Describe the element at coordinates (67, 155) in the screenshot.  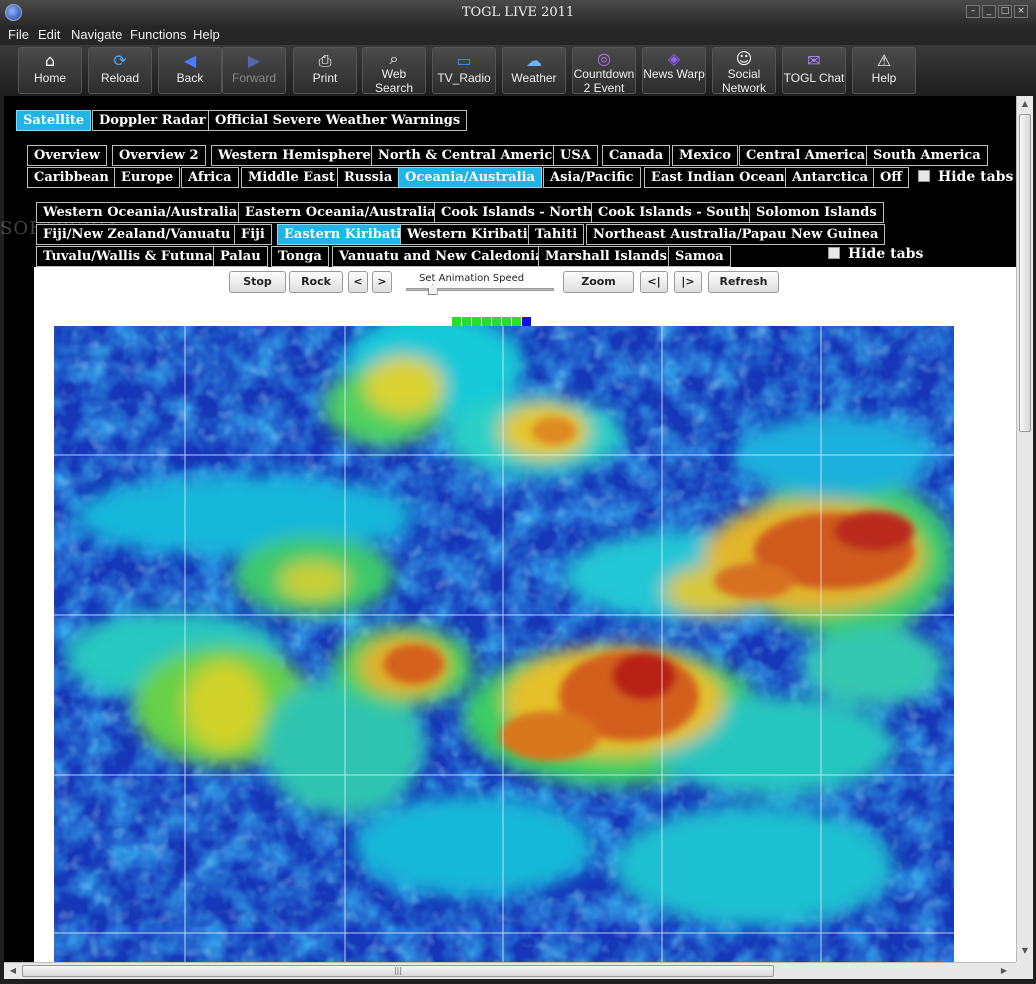
I see `tab-region-overview: Overview` at that location.